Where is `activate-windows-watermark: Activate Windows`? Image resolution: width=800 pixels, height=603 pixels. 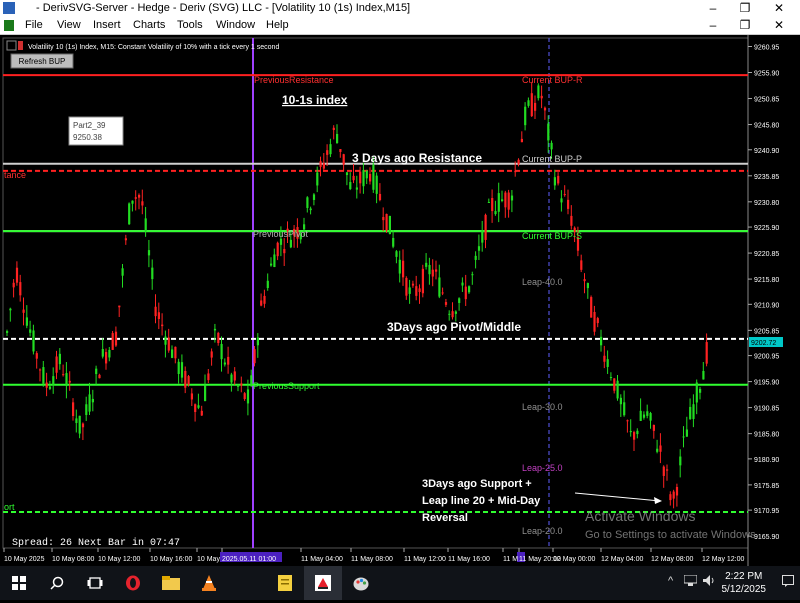
activate-windows-watermark: Activate Windows is located at coordinates (640, 516).